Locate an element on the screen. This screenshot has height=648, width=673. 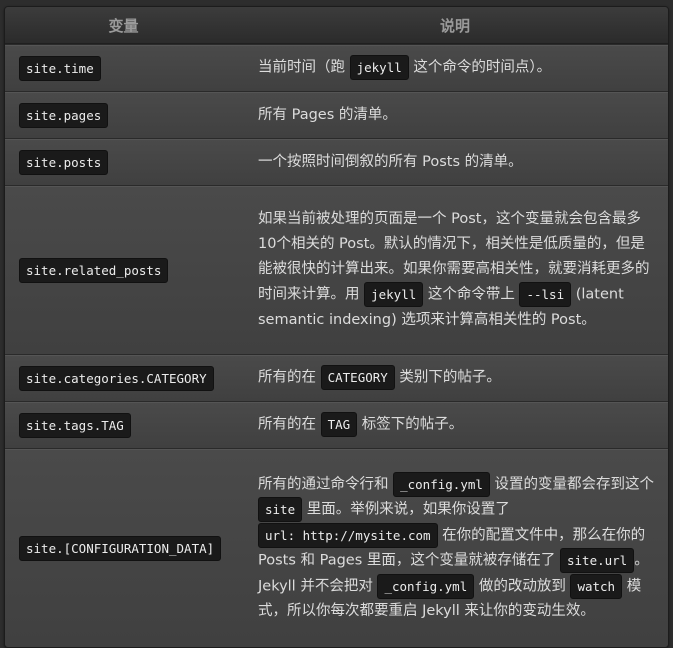
variable-cell: site.categories.CATEGORY is located at coordinates (123, 378).